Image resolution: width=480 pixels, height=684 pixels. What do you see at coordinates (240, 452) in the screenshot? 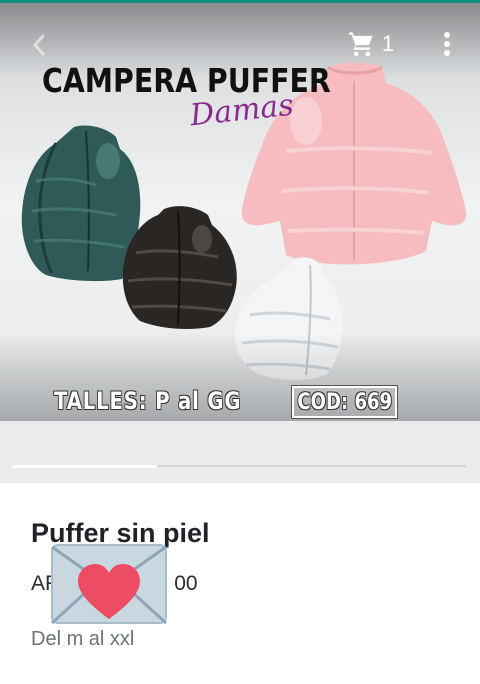
I see `gallery-strip` at bounding box center [240, 452].